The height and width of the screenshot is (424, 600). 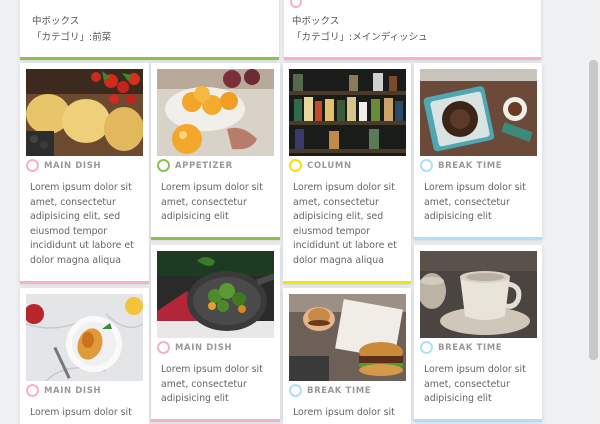 I want to click on article-card: BREAK TIME Lorem ipsum dolor sit, so click(x=347, y=356).